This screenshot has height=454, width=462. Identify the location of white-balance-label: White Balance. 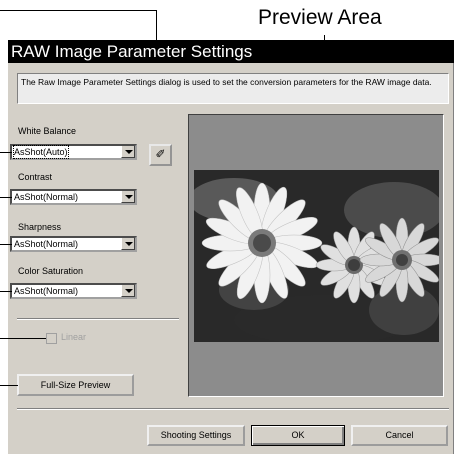
(47, 131).